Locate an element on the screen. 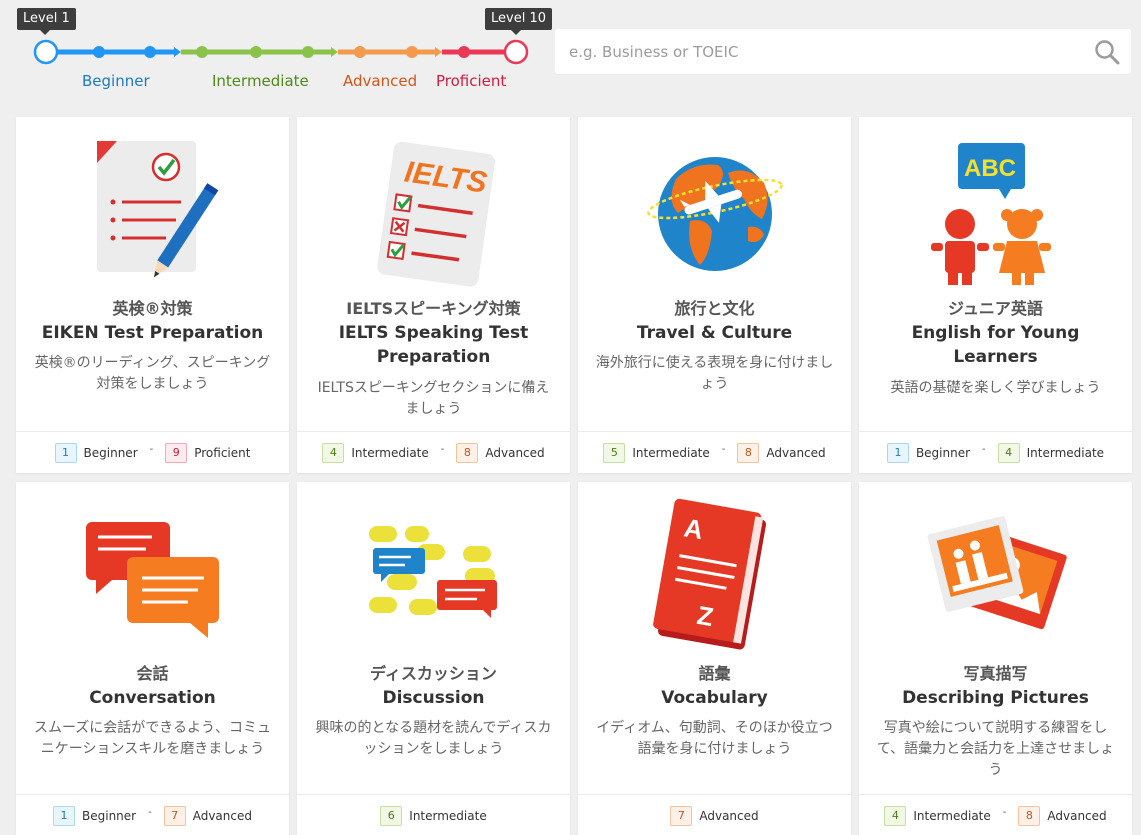 The image size is (1141, 835). level-range: 1 Beginner - 7 Advanced is located at coordinates (152, 814).